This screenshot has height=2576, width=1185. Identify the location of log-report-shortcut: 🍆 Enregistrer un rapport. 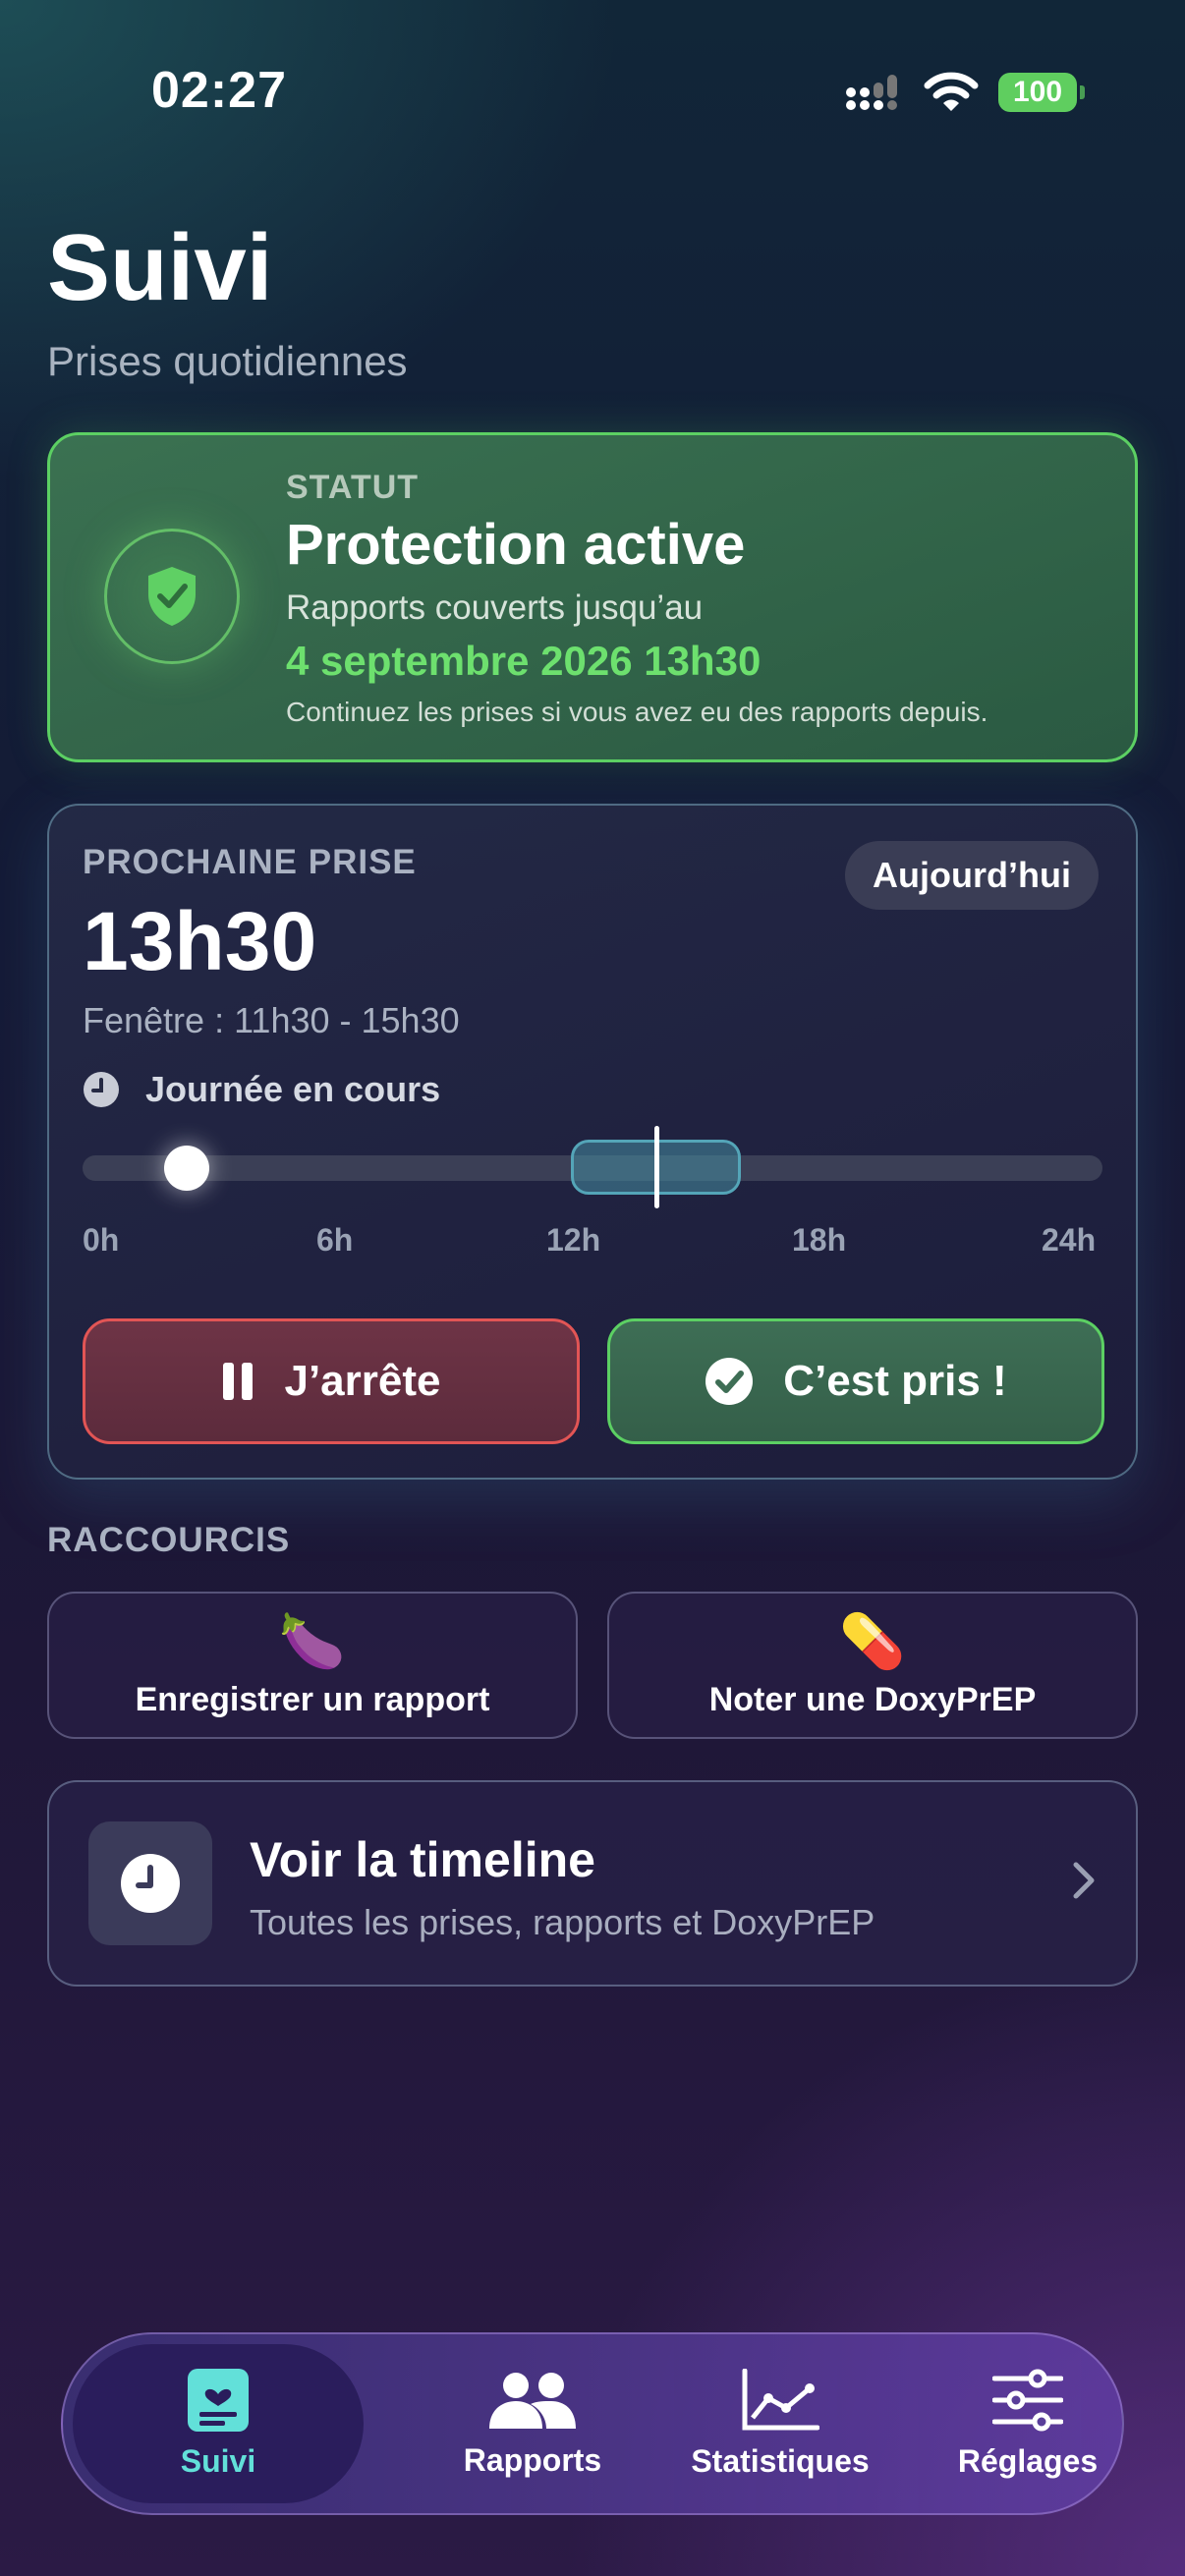
(313, 1665).